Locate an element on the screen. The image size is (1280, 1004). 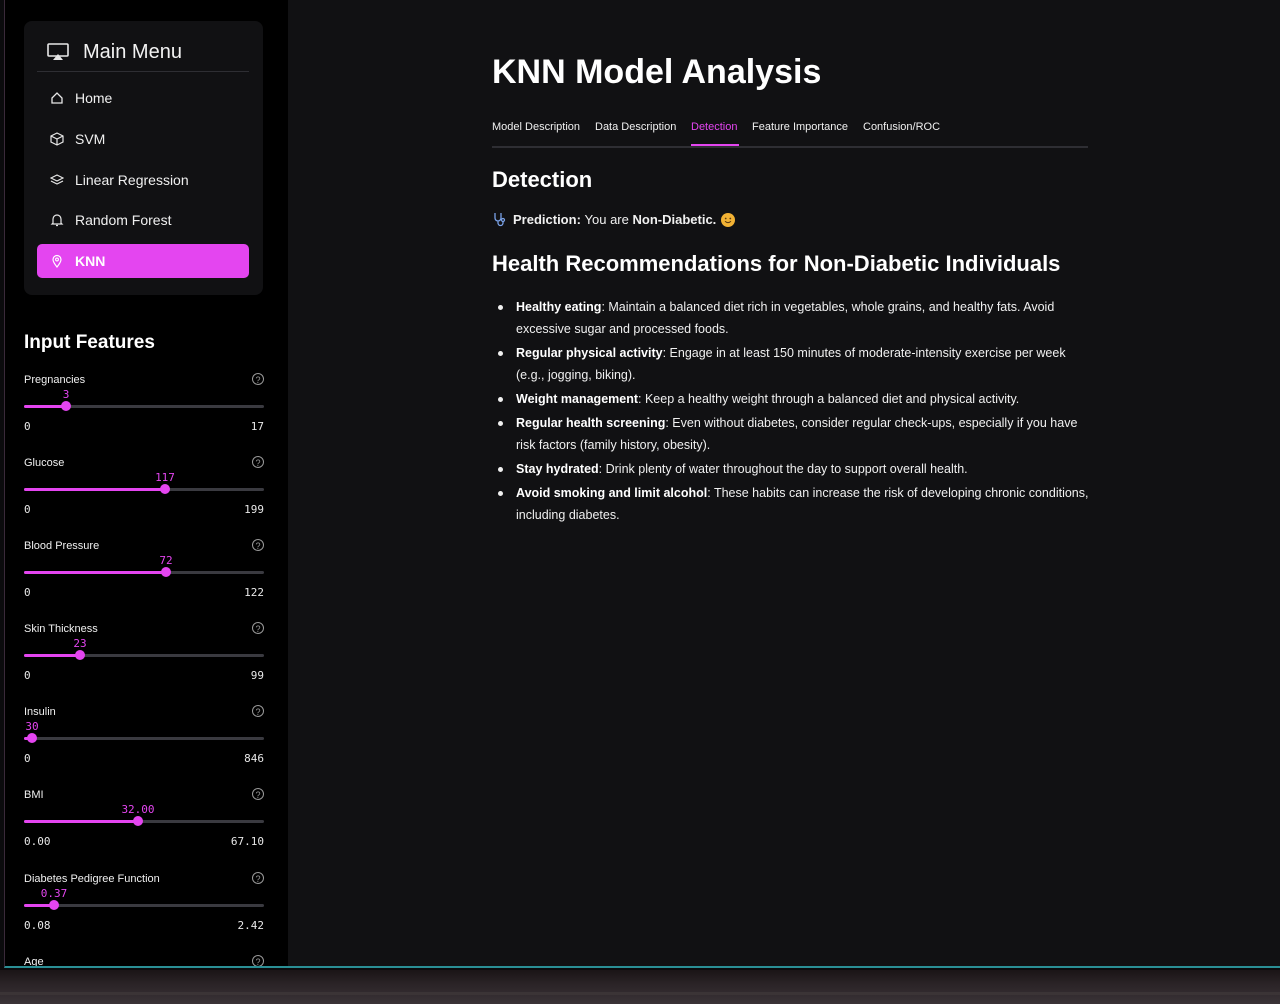
feature-slider-blood-pressure: Blood Pressure ? 72 0 122 is located at coordinates (144, 574).